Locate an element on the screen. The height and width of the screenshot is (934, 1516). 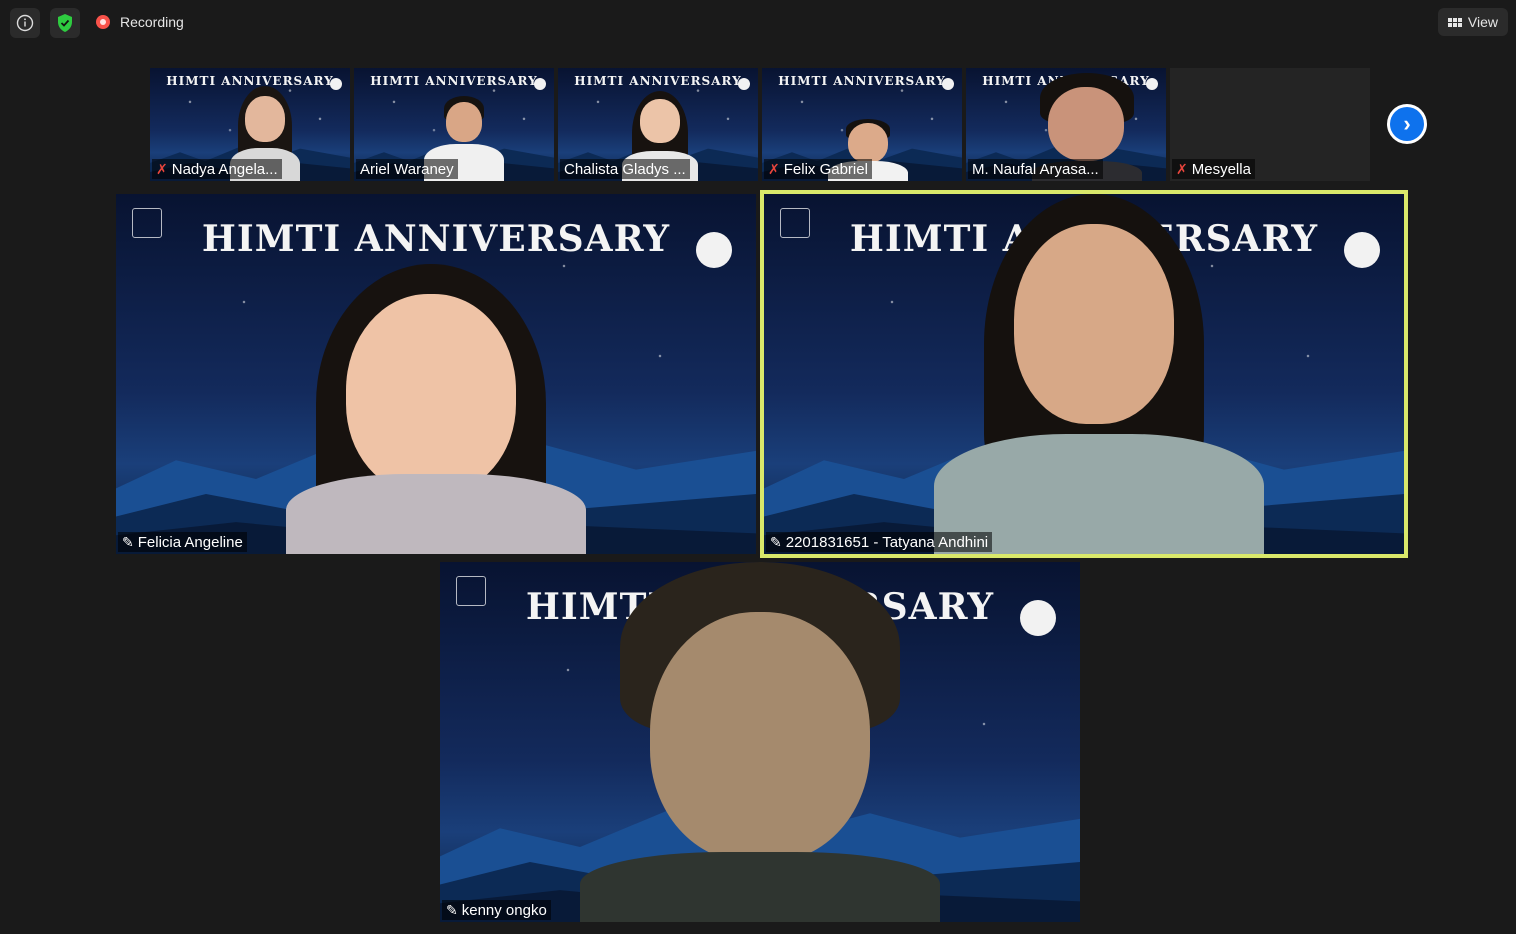
participant-tile-strip-2: HIMTI ANNIVERSARY Ariel Waraney is located at coordinates (454, 124).